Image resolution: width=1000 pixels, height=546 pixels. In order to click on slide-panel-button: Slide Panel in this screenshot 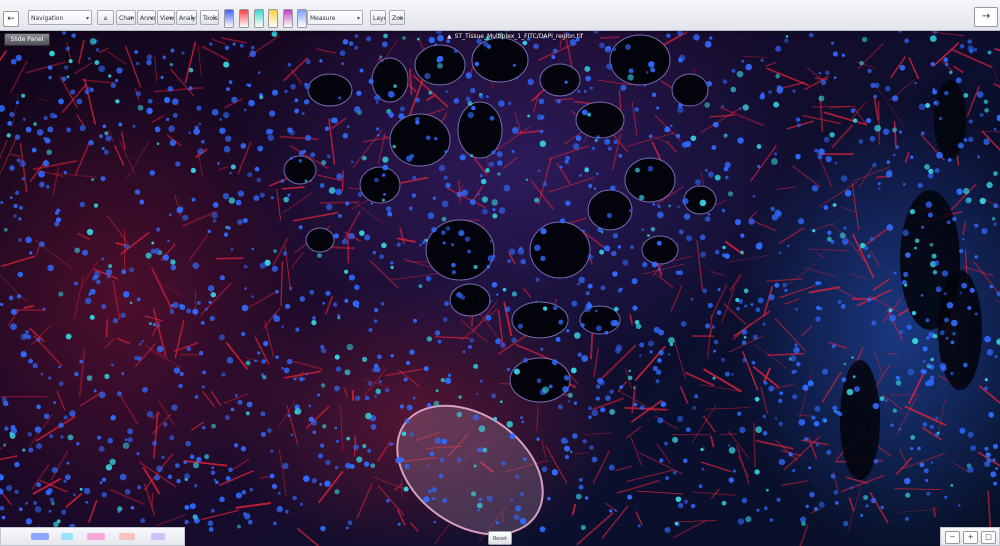, I will do `click(27, 39)`.